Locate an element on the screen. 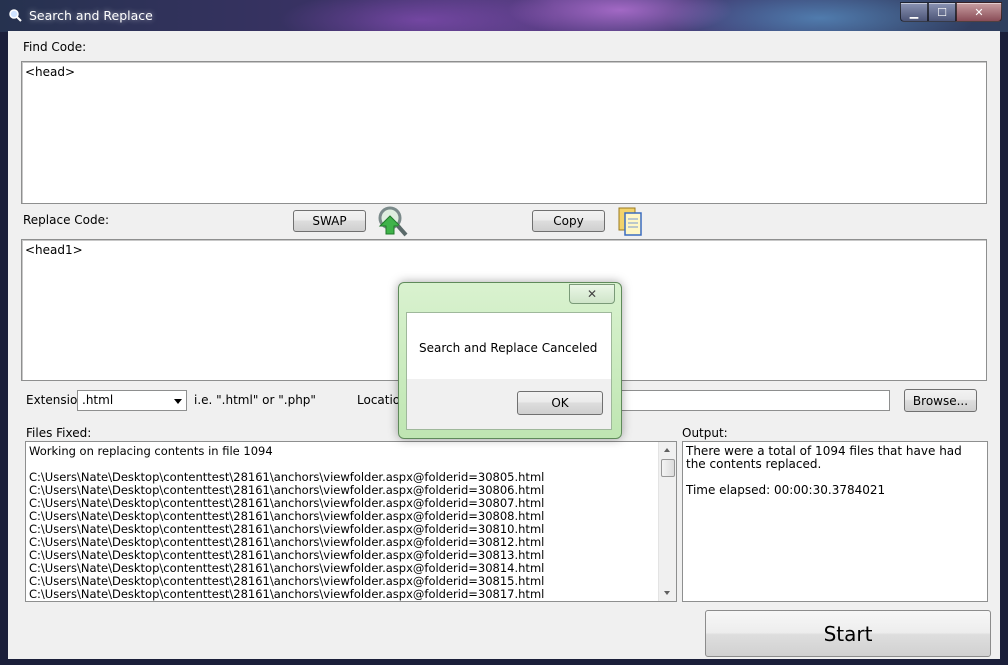  extension-hint: i.e. ".html" or ".php" is located at coordinates (255, 400).